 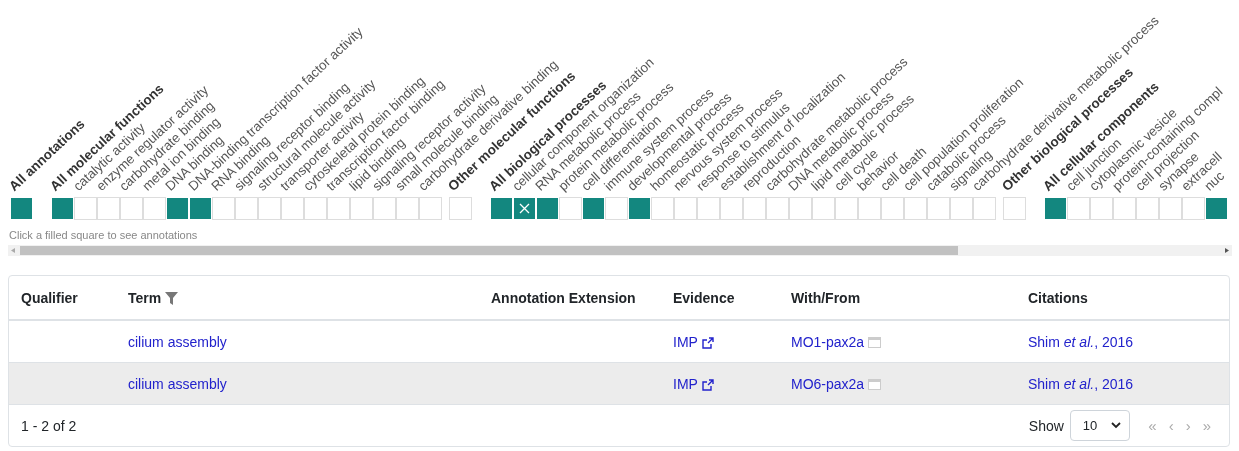 What do you see at coordinates (1116, 425) in the screenshot?
I see `chevron-down-icon` at bounding box center [1116, 425].